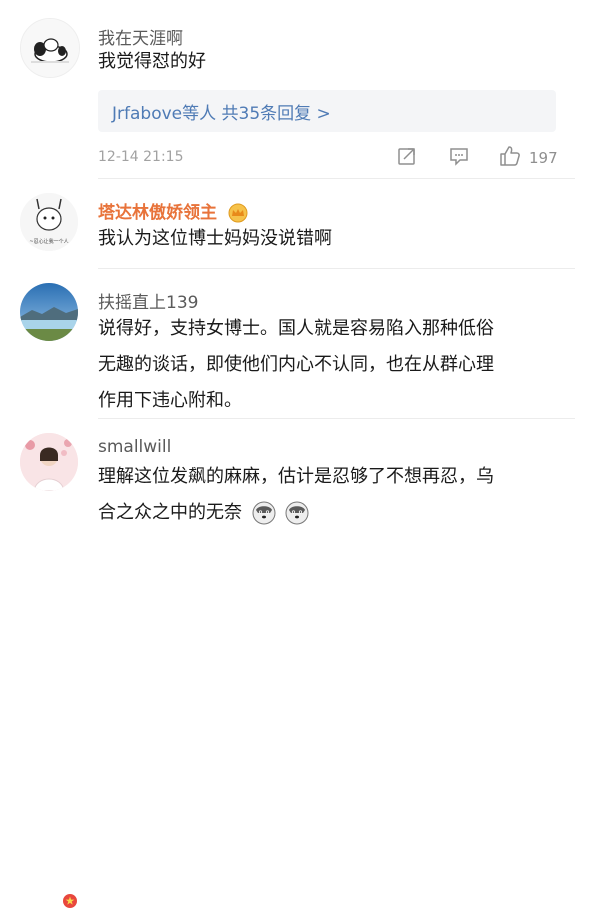 The height and width of the screenshot is (909, 600). What do you see at coordinates (70, 901) in the screenshot?
I see `verified-badge-icon` at bounding box center [70, 901].